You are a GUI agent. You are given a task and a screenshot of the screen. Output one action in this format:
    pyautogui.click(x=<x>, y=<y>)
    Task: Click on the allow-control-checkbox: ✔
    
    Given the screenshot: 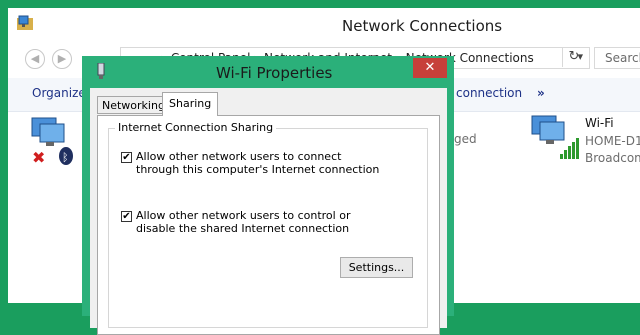 What is the action you would take?
    pyautogui.click(x=126, y=216)
    